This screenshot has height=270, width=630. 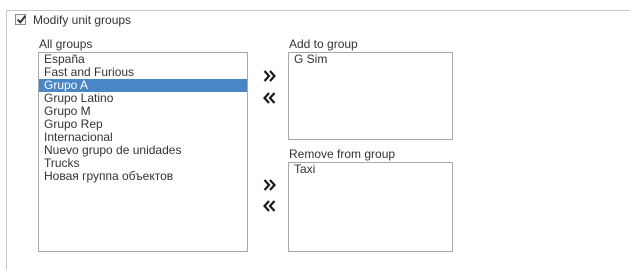 I want to click on modify-unit-groups-checkbox, so click(x=21, y=19).